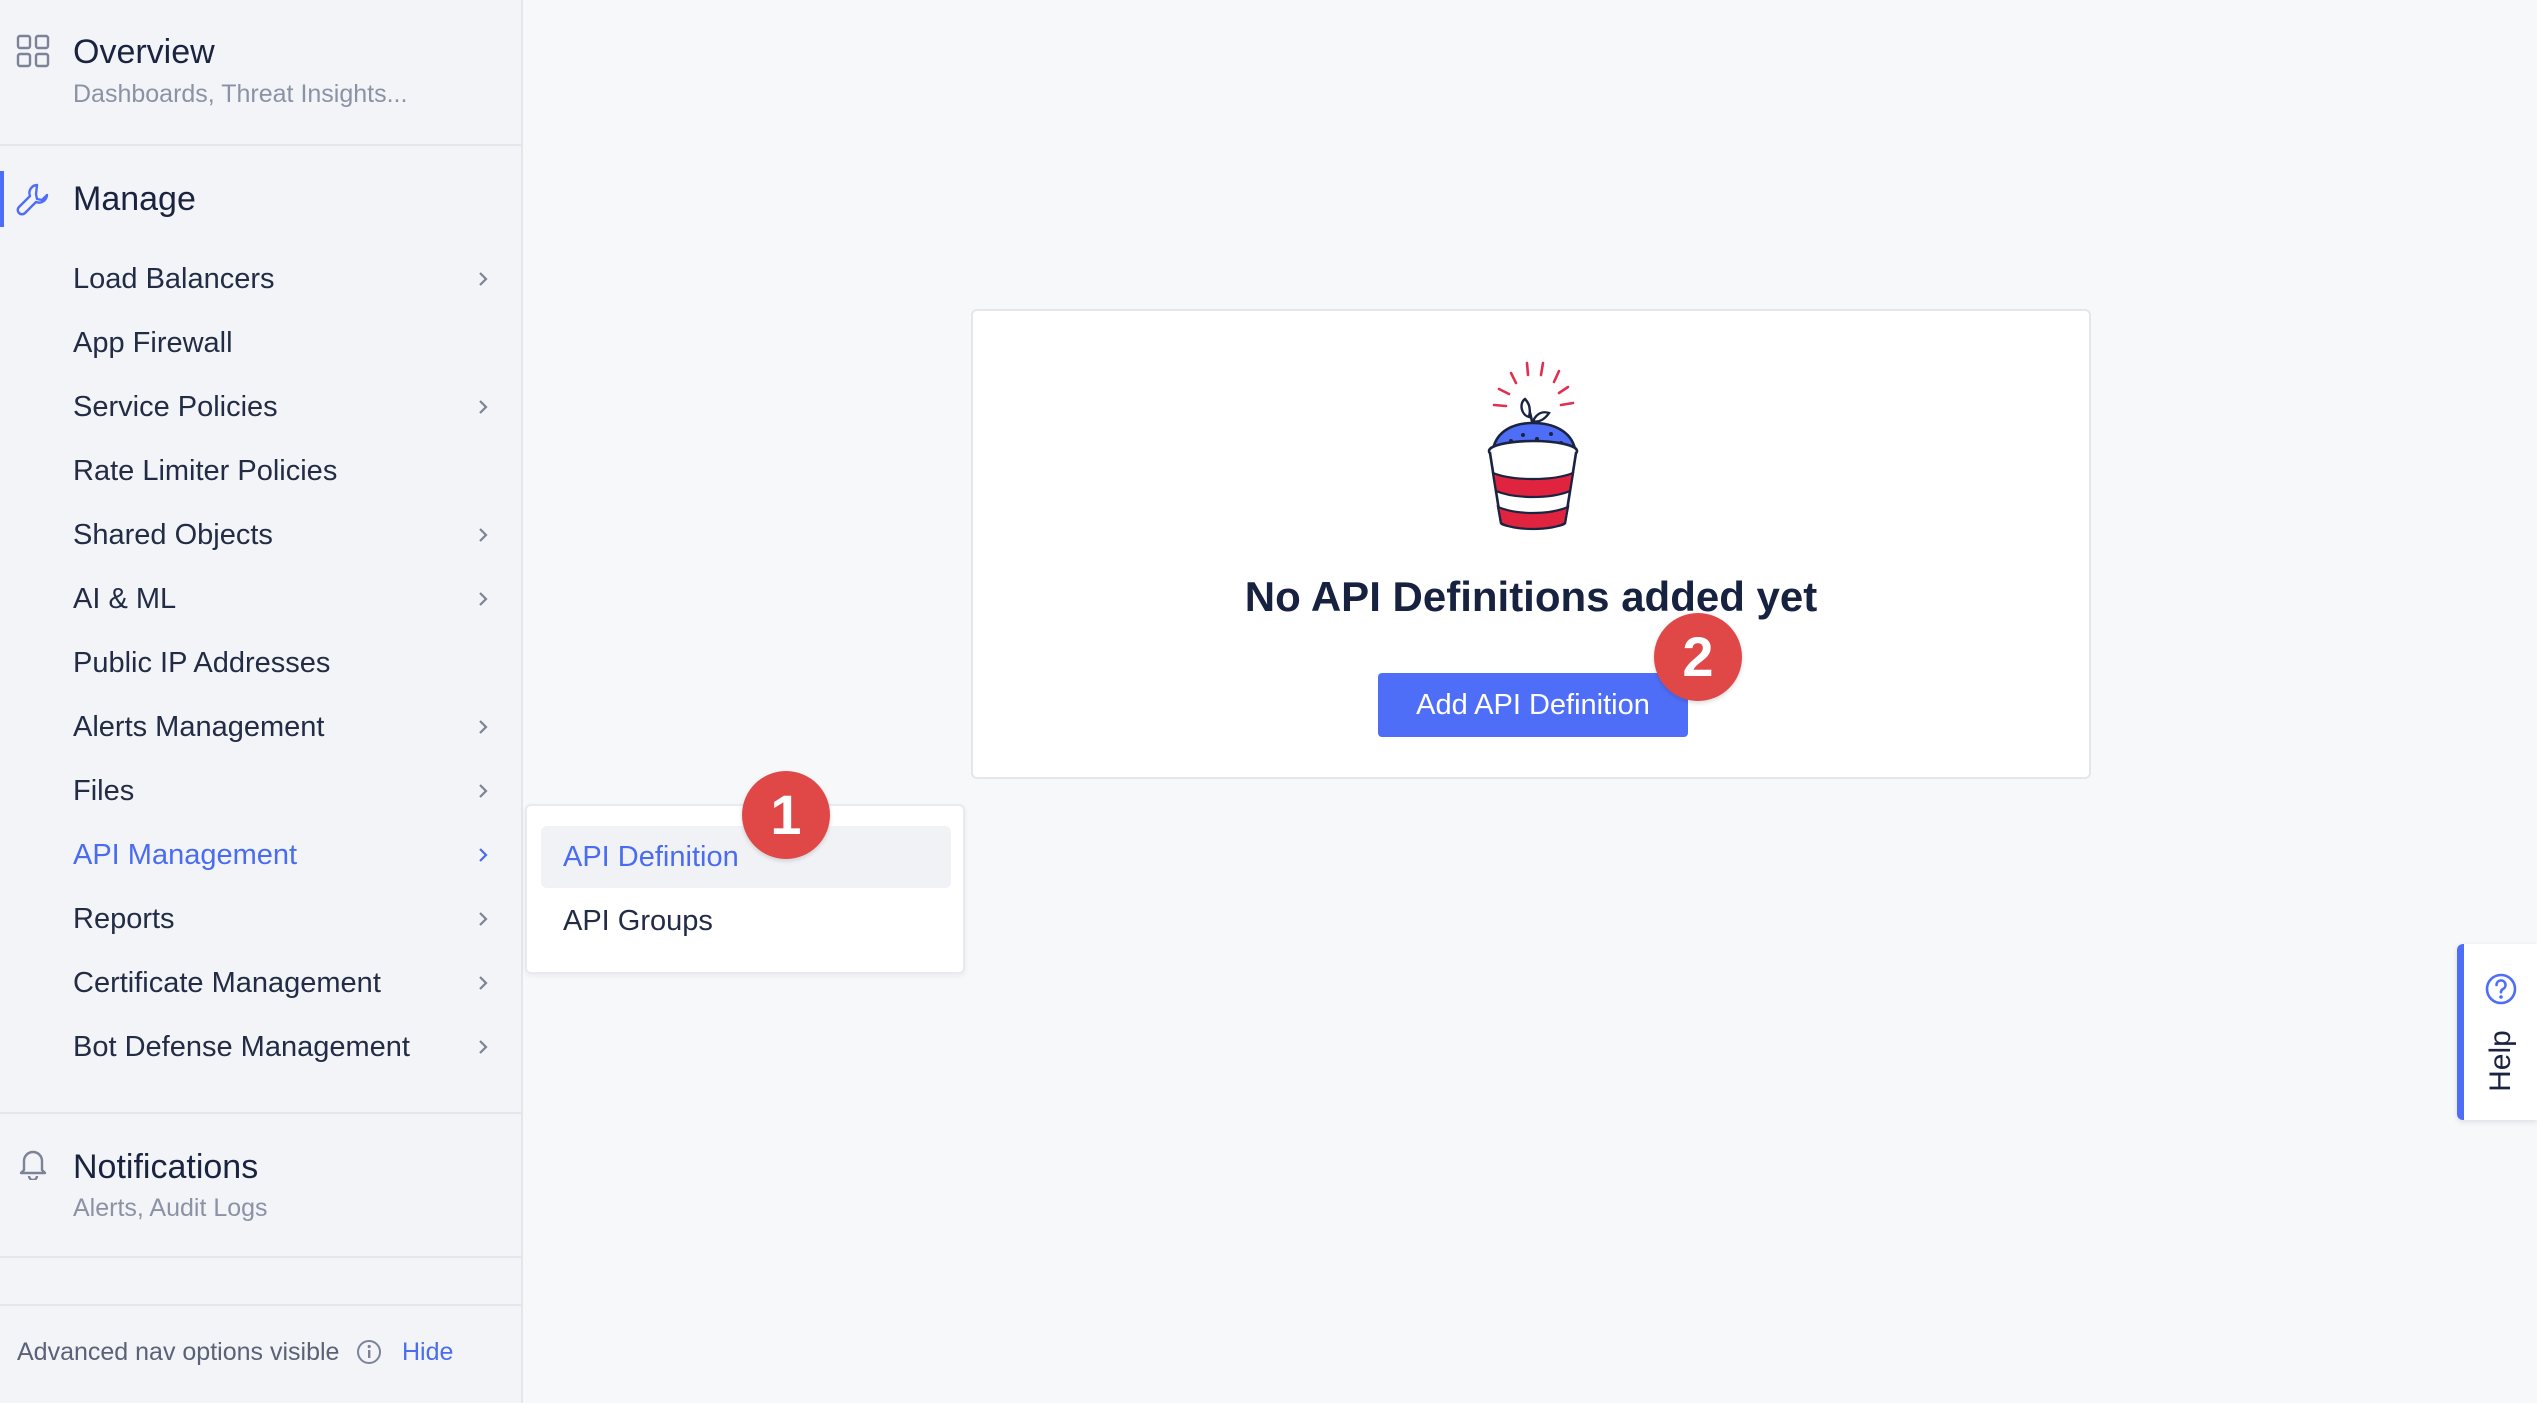 This screenshot has width=2537, height=1403. What do you see at coordinates (2, 199) in the screenshot?
I see `active-section-indicator` at bounding box center [2, 199].